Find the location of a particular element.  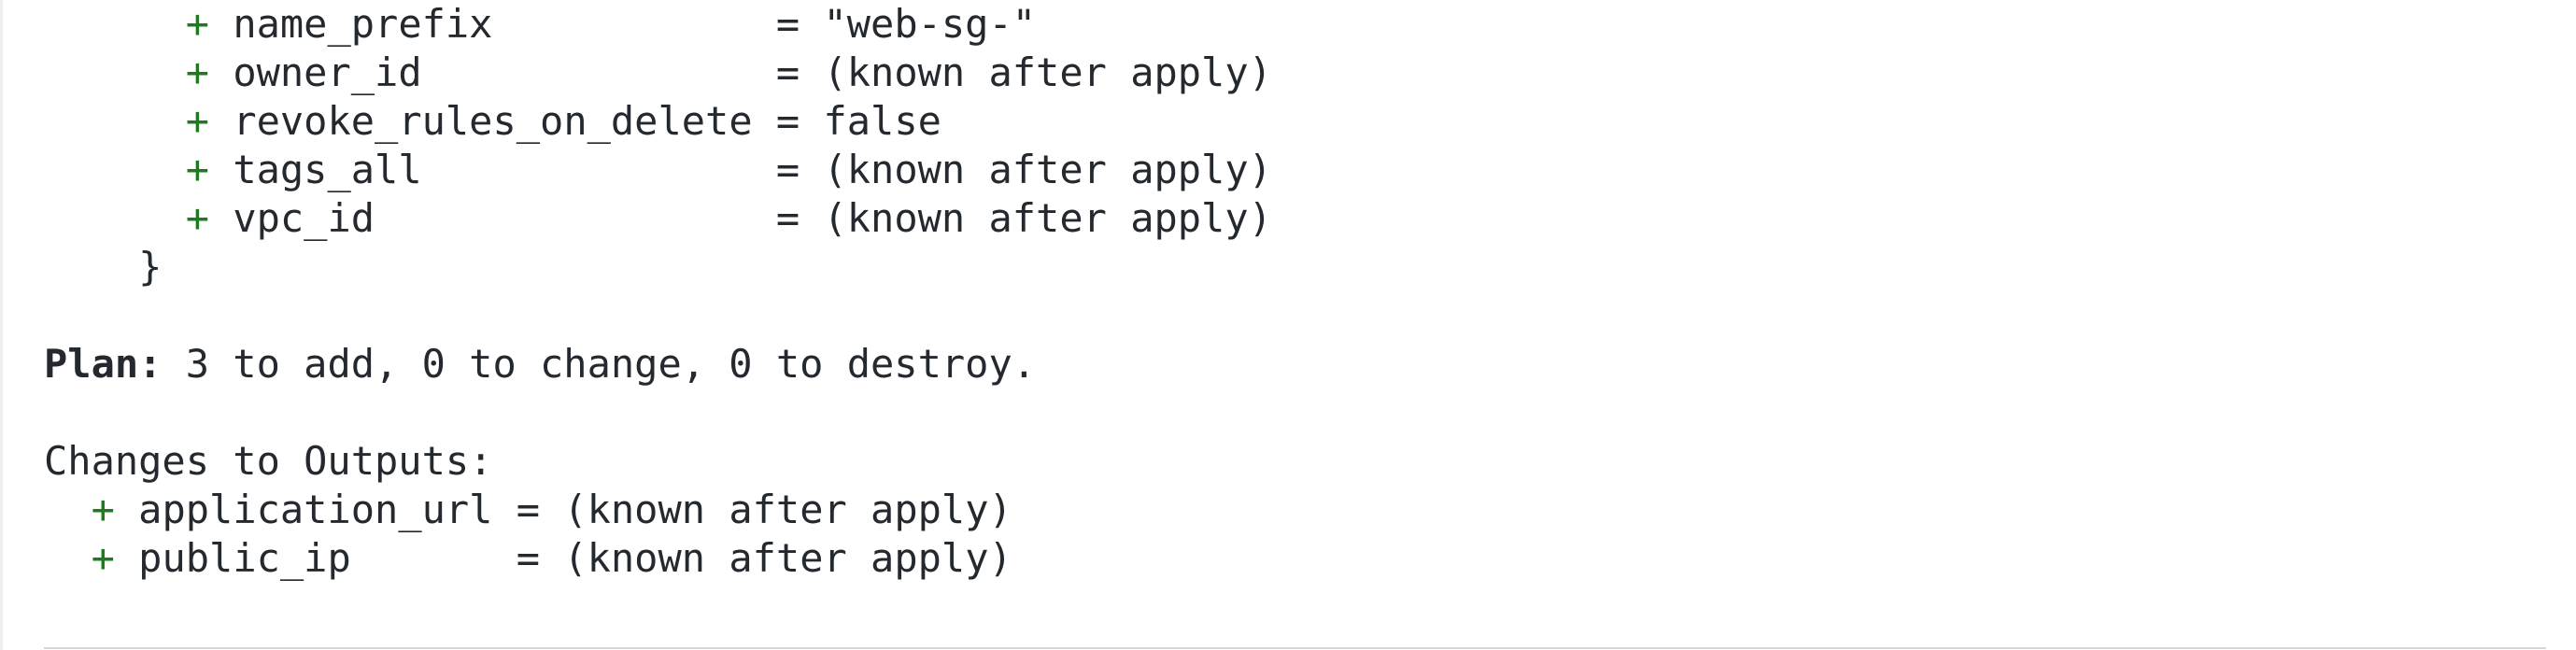

resource-attribute-line: + owner_id = (known after apply) is located at coordinates (658, 73).